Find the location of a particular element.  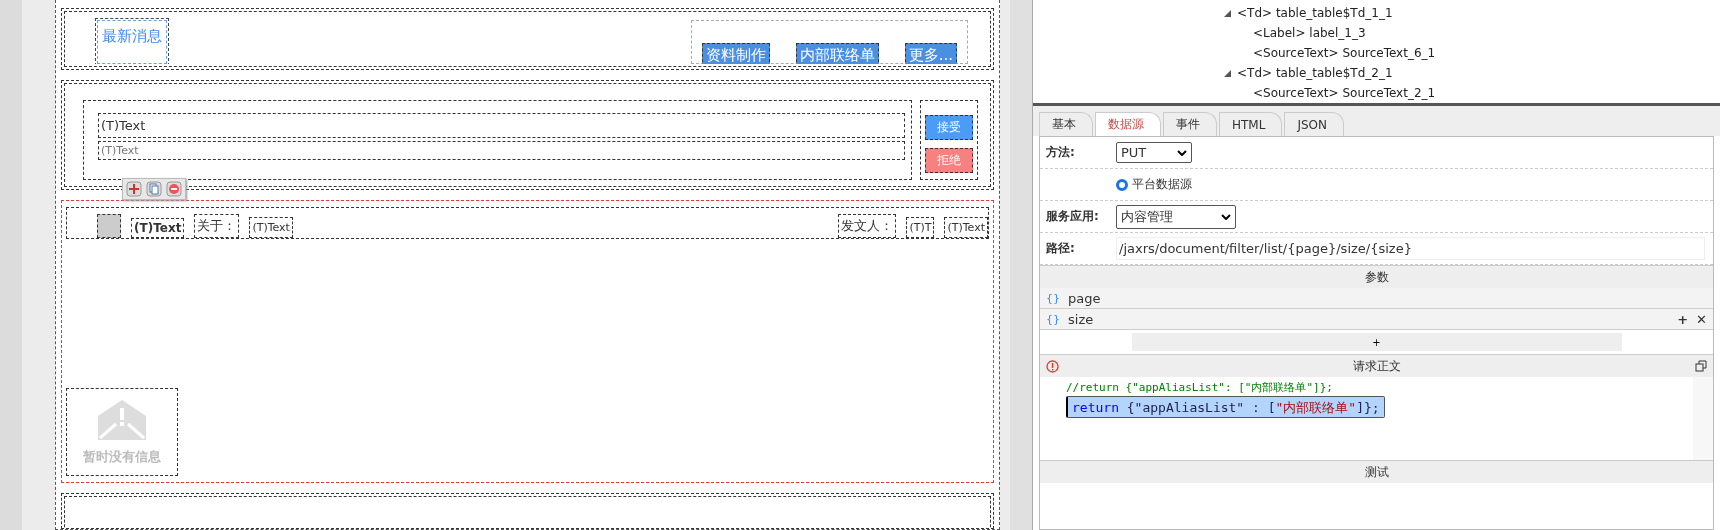

delete-icon is located at coordinates (174, 189).